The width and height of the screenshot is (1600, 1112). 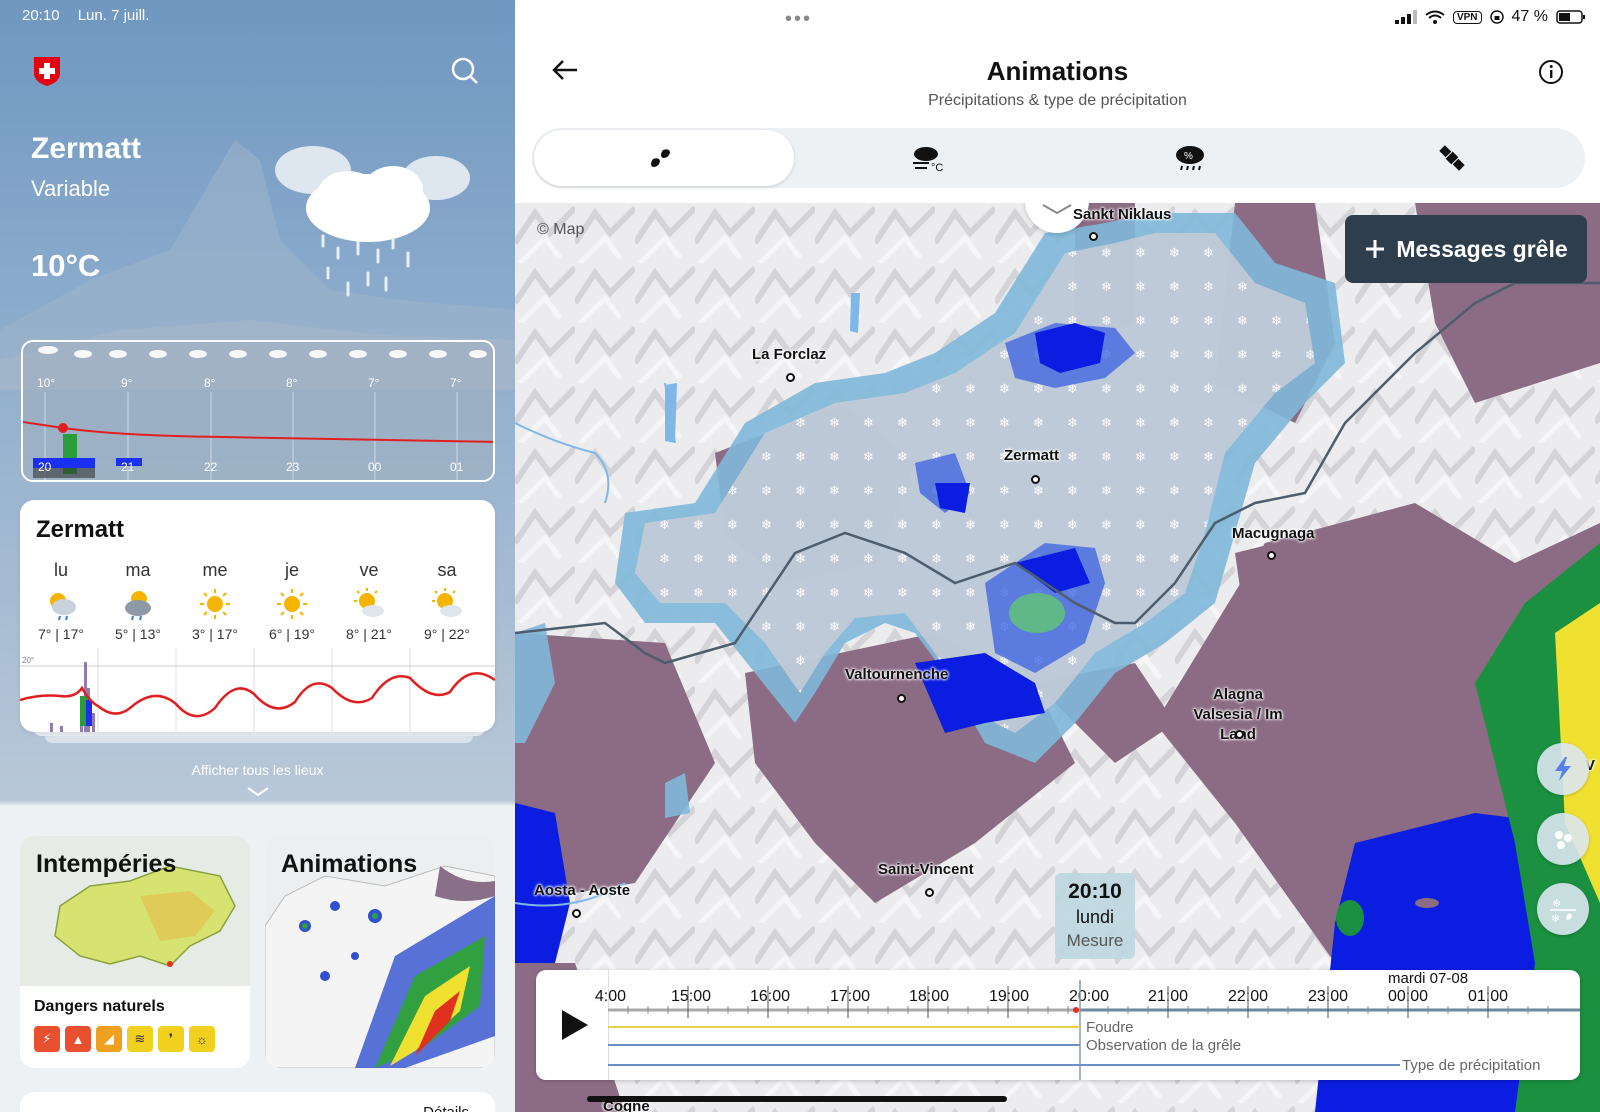 I want to click on page-subtitle: Précipitations & type de précipitation, so click(x=1057, y=100).